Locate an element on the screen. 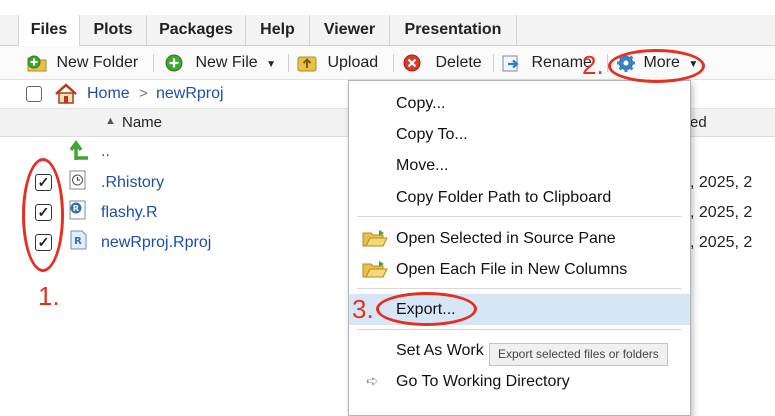  menu-item-go-to-working-directory-label: Go To Working Directory is located at coordinates (483, 381).